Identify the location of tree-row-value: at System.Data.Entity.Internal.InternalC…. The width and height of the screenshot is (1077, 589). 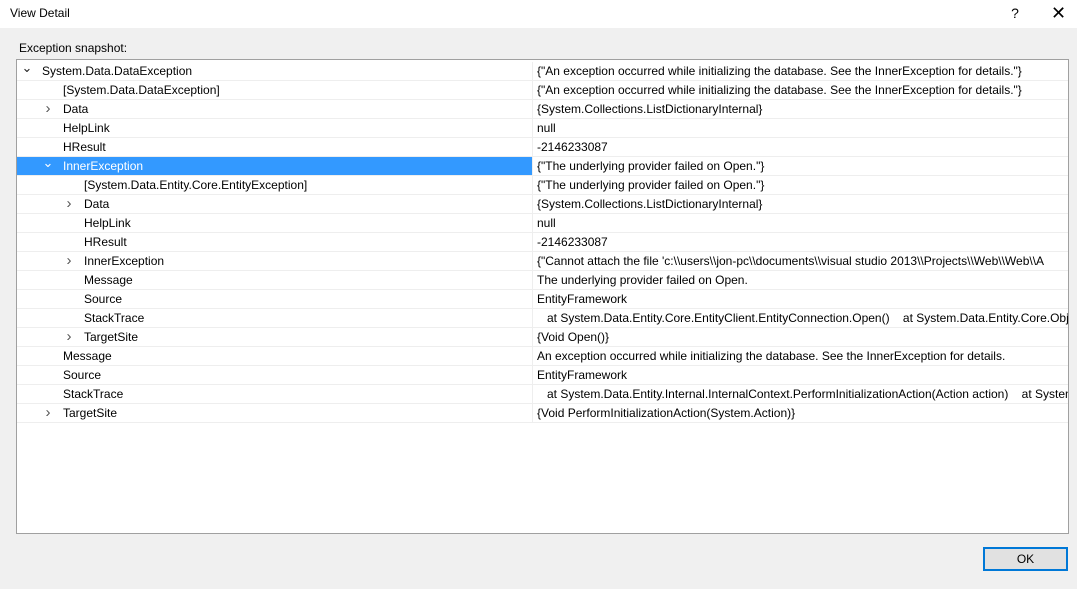
(802, 394).